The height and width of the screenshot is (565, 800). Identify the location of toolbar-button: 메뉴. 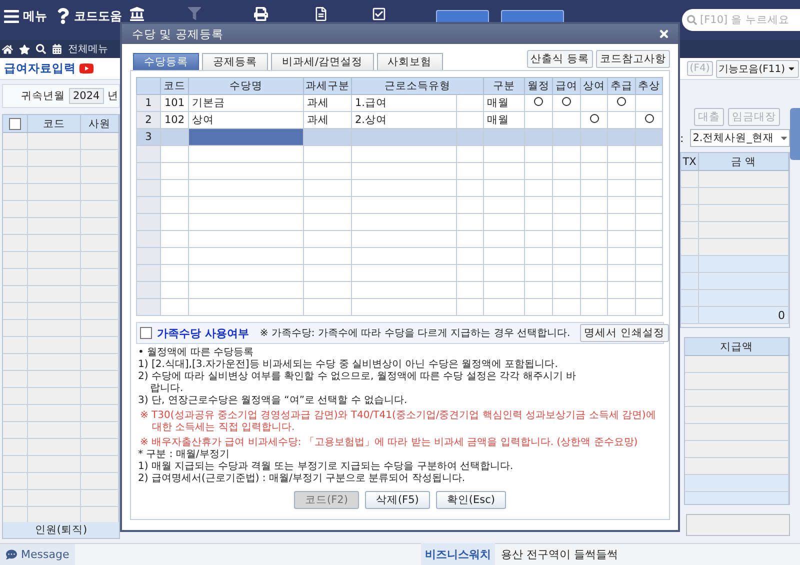
(25, 16).